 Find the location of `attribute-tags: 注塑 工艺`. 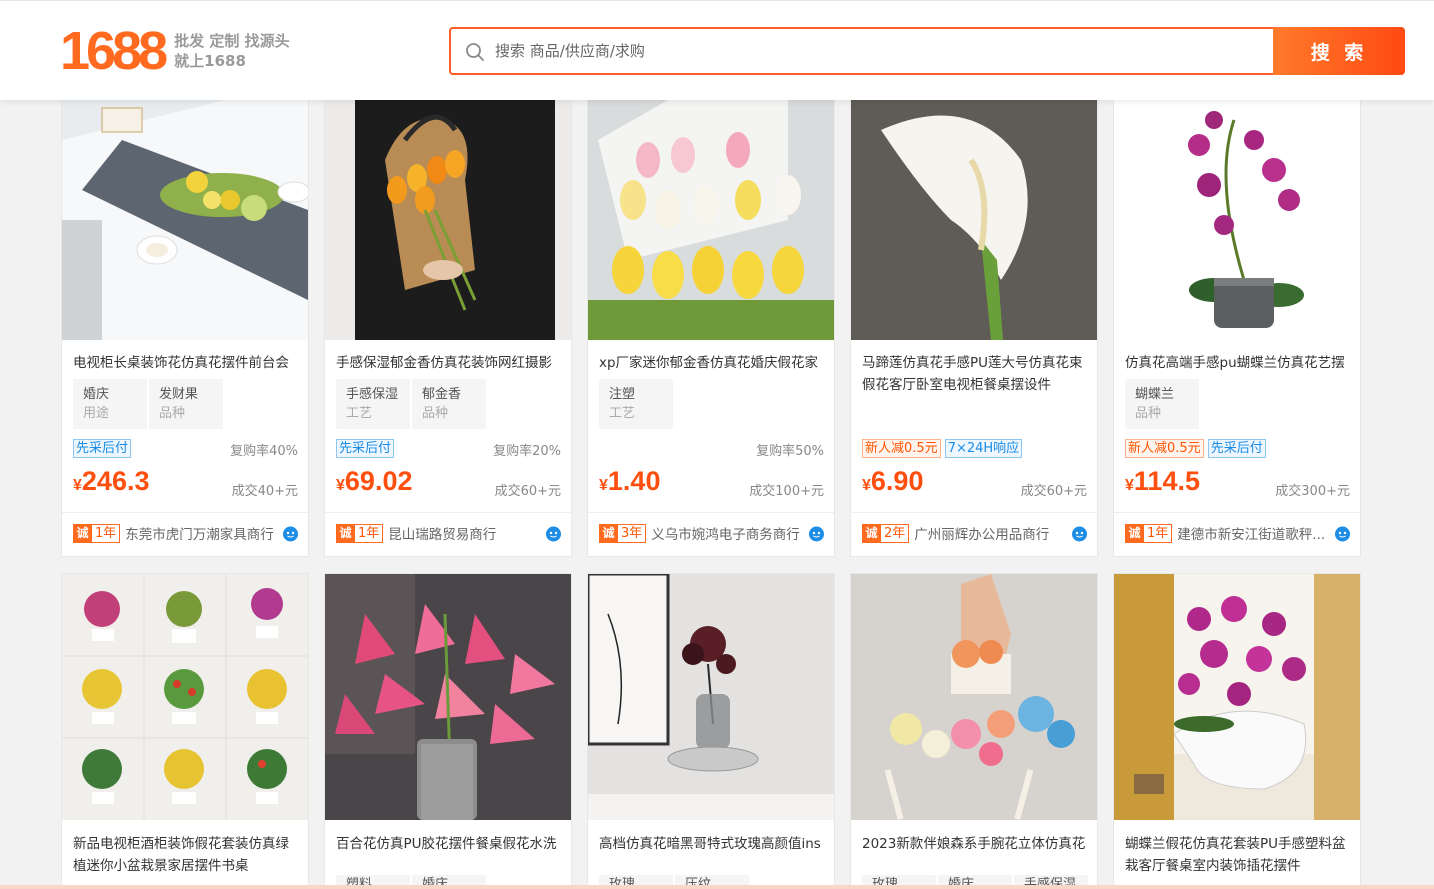

attribute-tags: 注塑 工艺 is located at coordinates (636, 404).